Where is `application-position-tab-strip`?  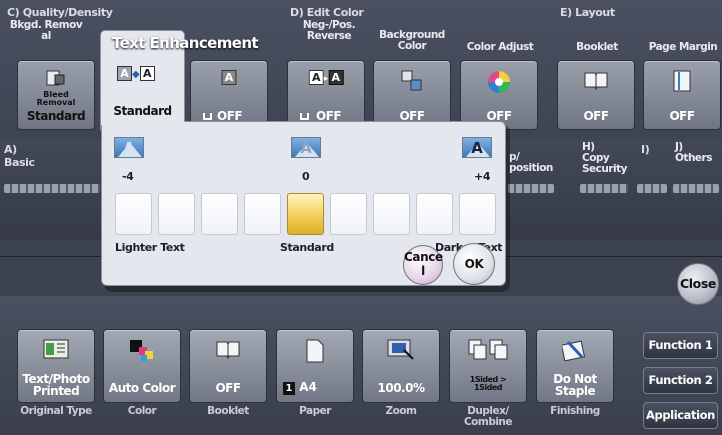 application-position-tab-strip is located at coordinates (531, 188).